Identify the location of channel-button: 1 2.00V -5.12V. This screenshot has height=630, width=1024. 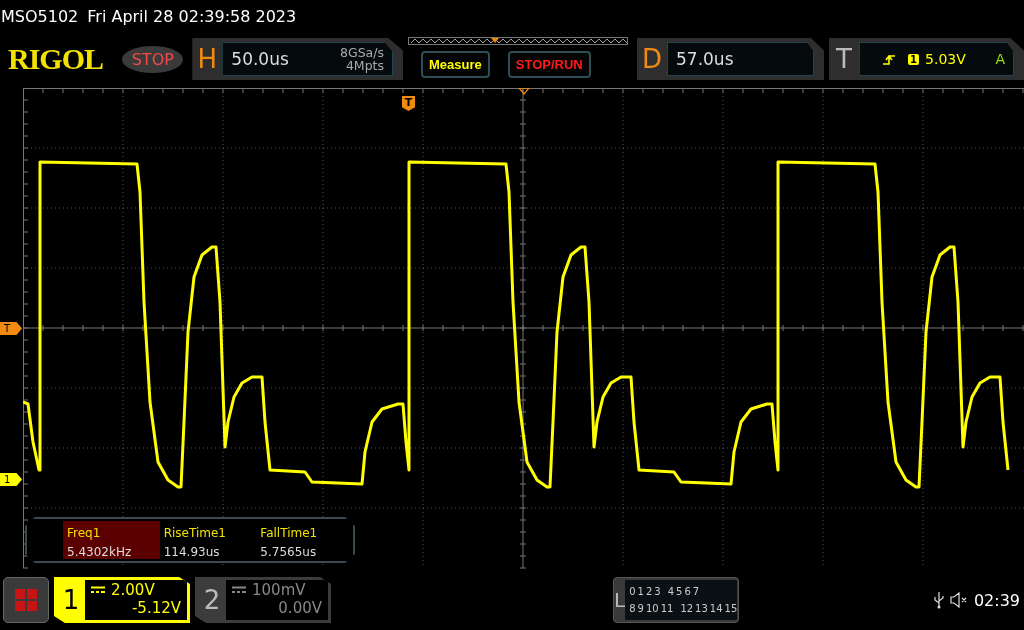
(122, 600).